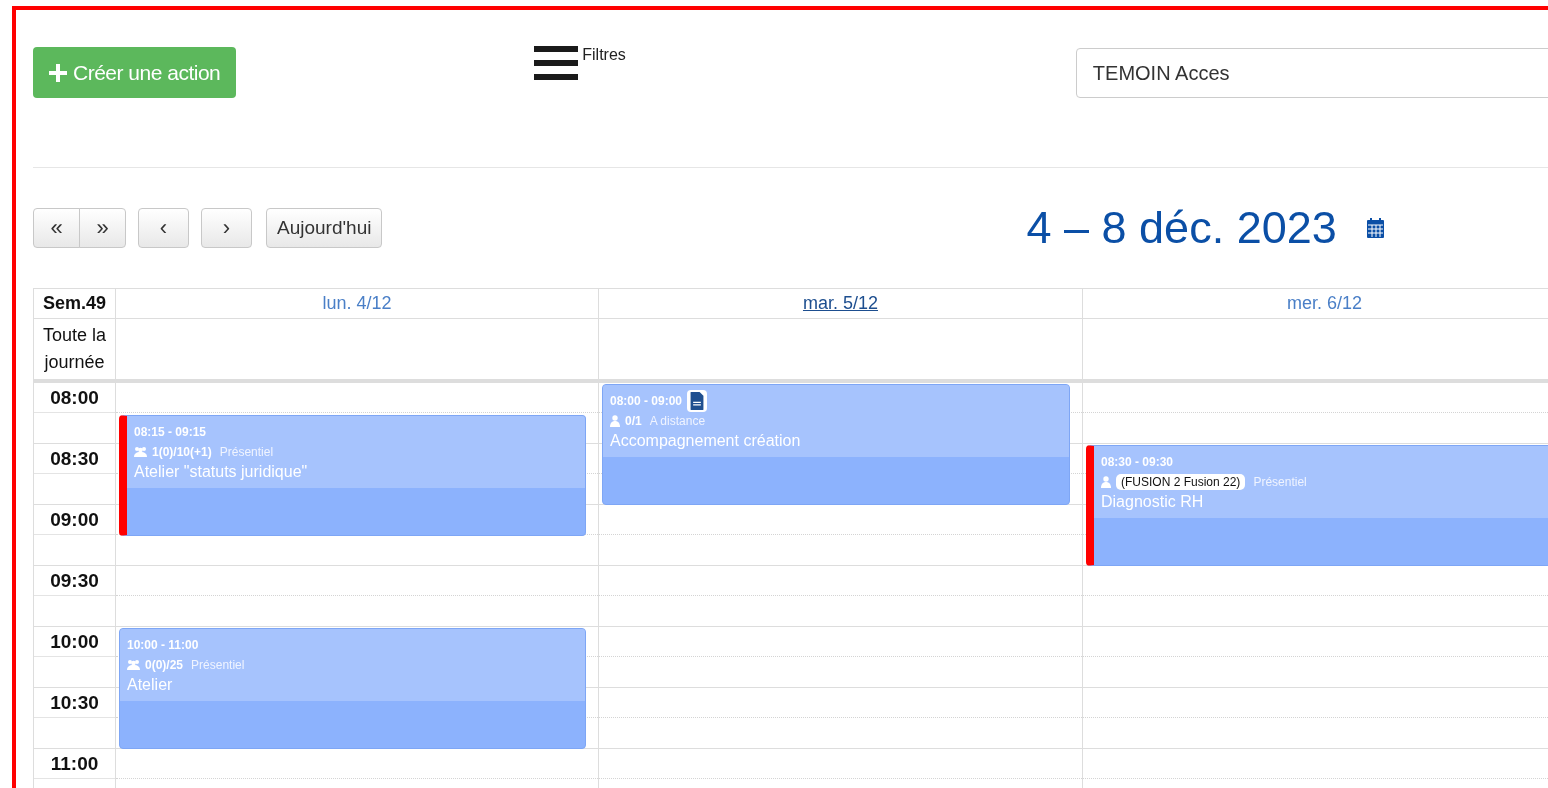 The image size is (1548, 788). Describe the element at coordinates (580, 63) in the screenshot. I see `filters-button: Filtres` at that location.